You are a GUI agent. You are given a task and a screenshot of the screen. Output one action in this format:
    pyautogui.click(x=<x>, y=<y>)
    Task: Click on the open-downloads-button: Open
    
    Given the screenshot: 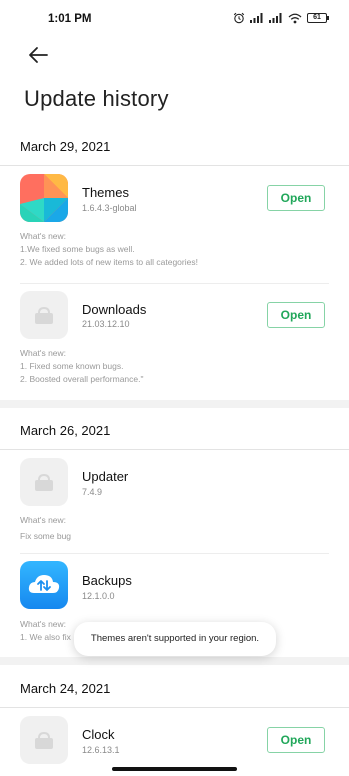 What is the action you would take?
    pyautogui.click(x=296, y=315)
    